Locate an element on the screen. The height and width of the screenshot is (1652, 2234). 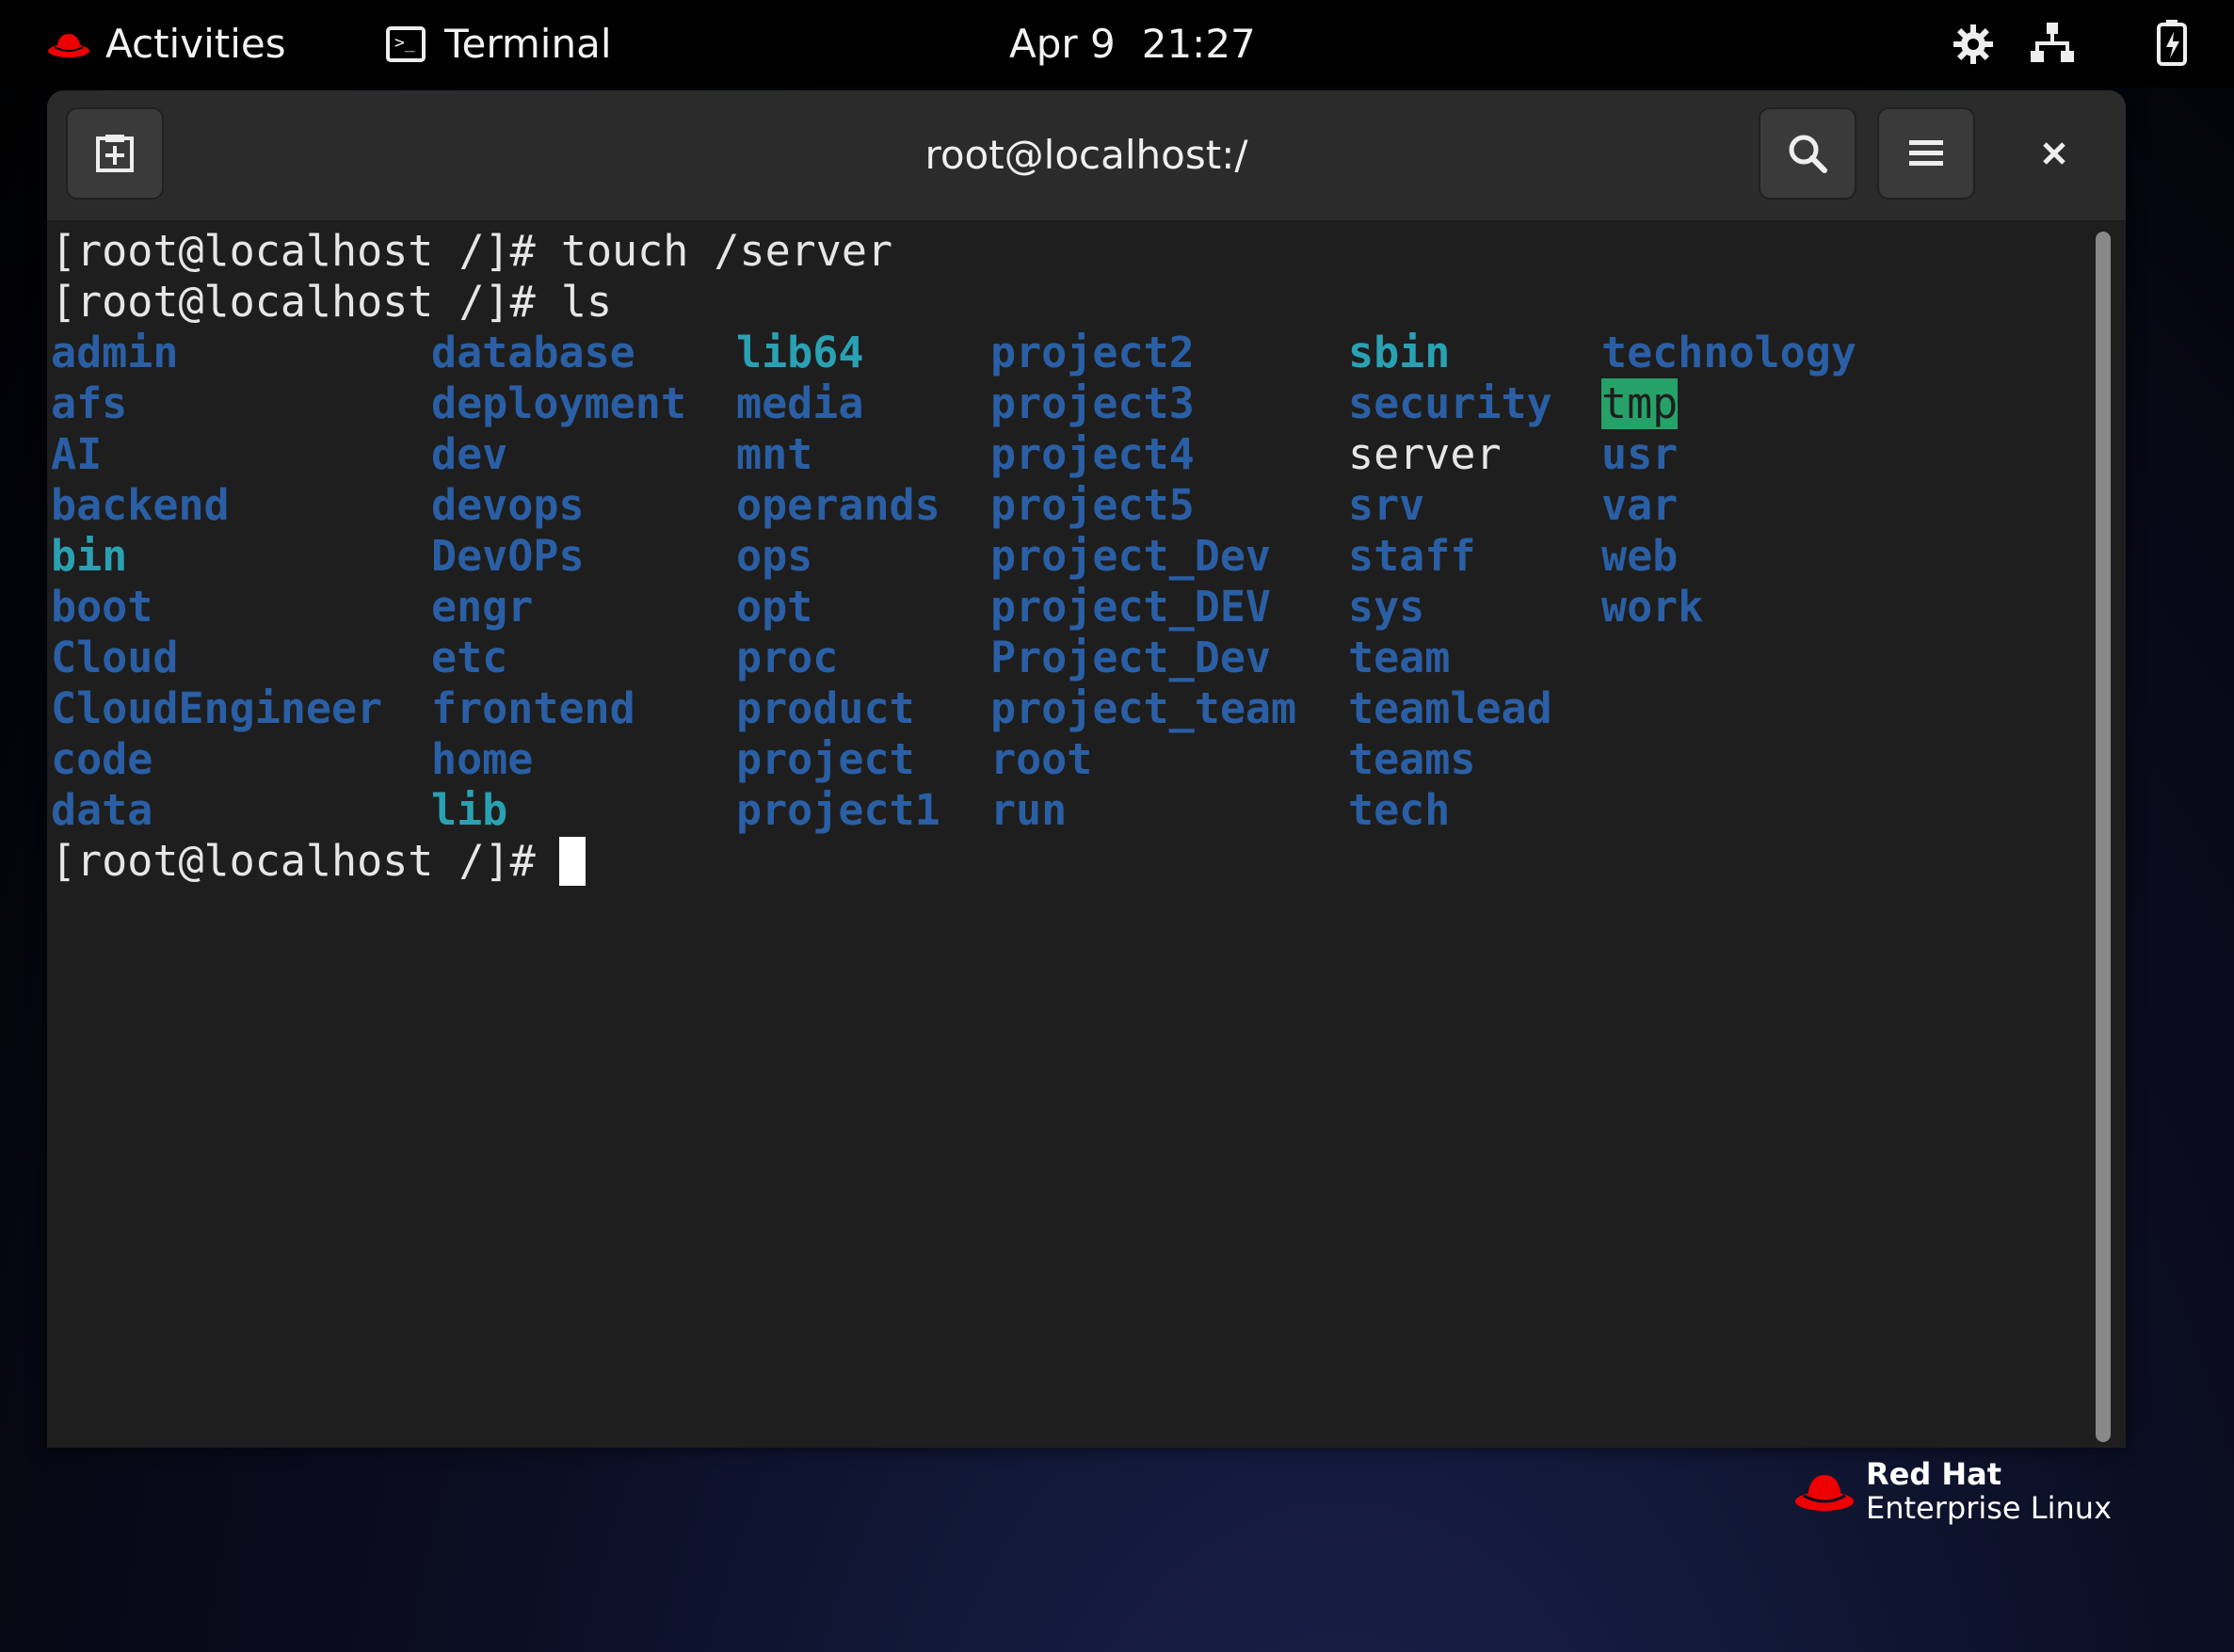
ls-entry: mnt is located at coordinates (774, 454).